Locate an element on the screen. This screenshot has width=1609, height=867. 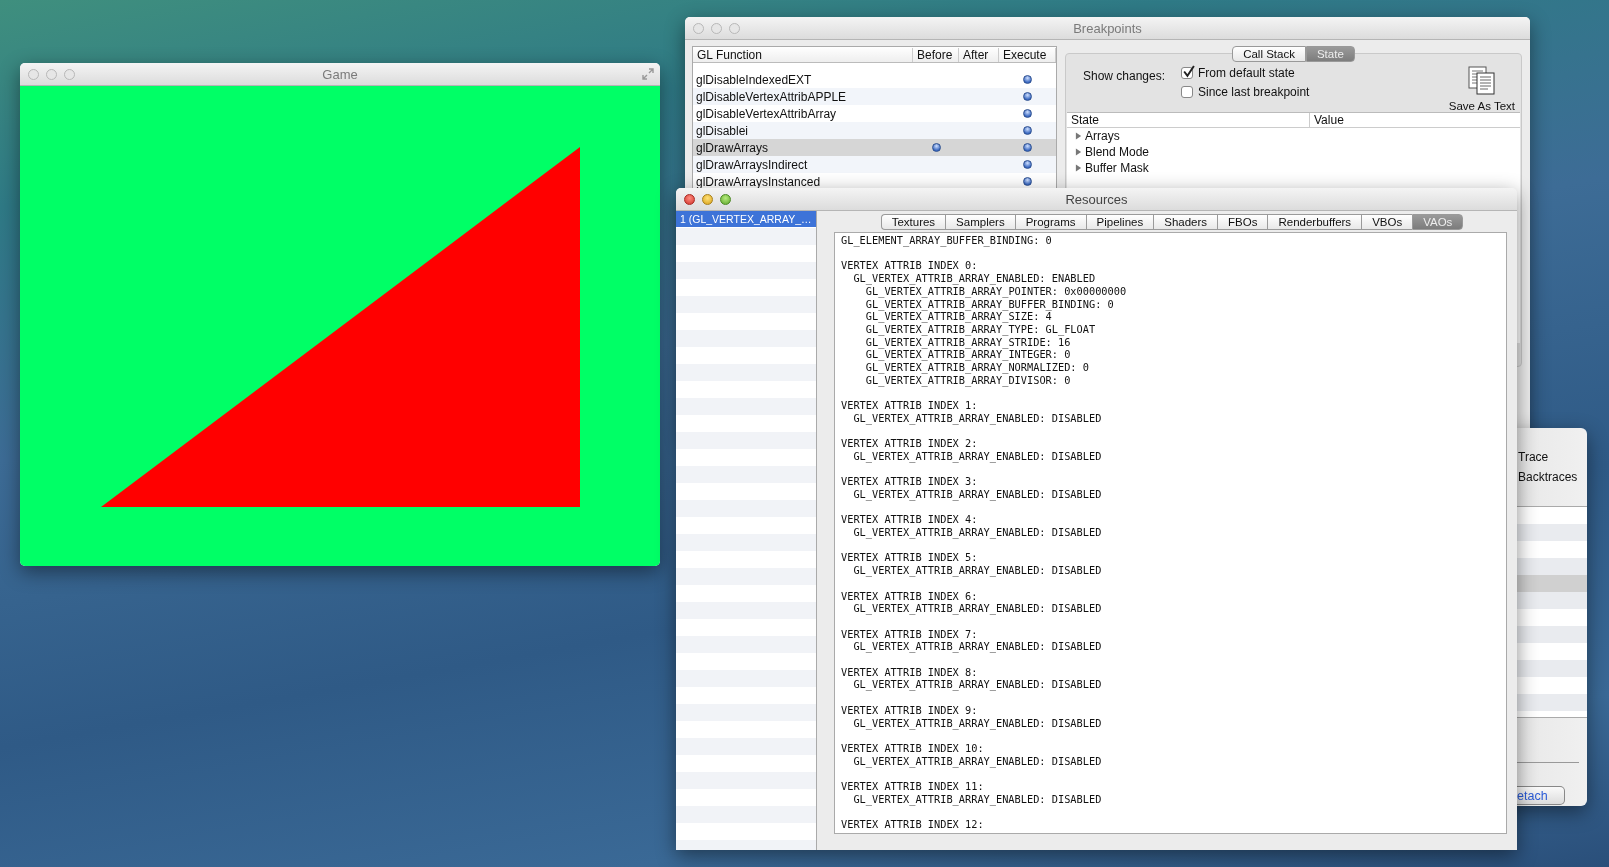
close-button is located at coordinates (689, 199).